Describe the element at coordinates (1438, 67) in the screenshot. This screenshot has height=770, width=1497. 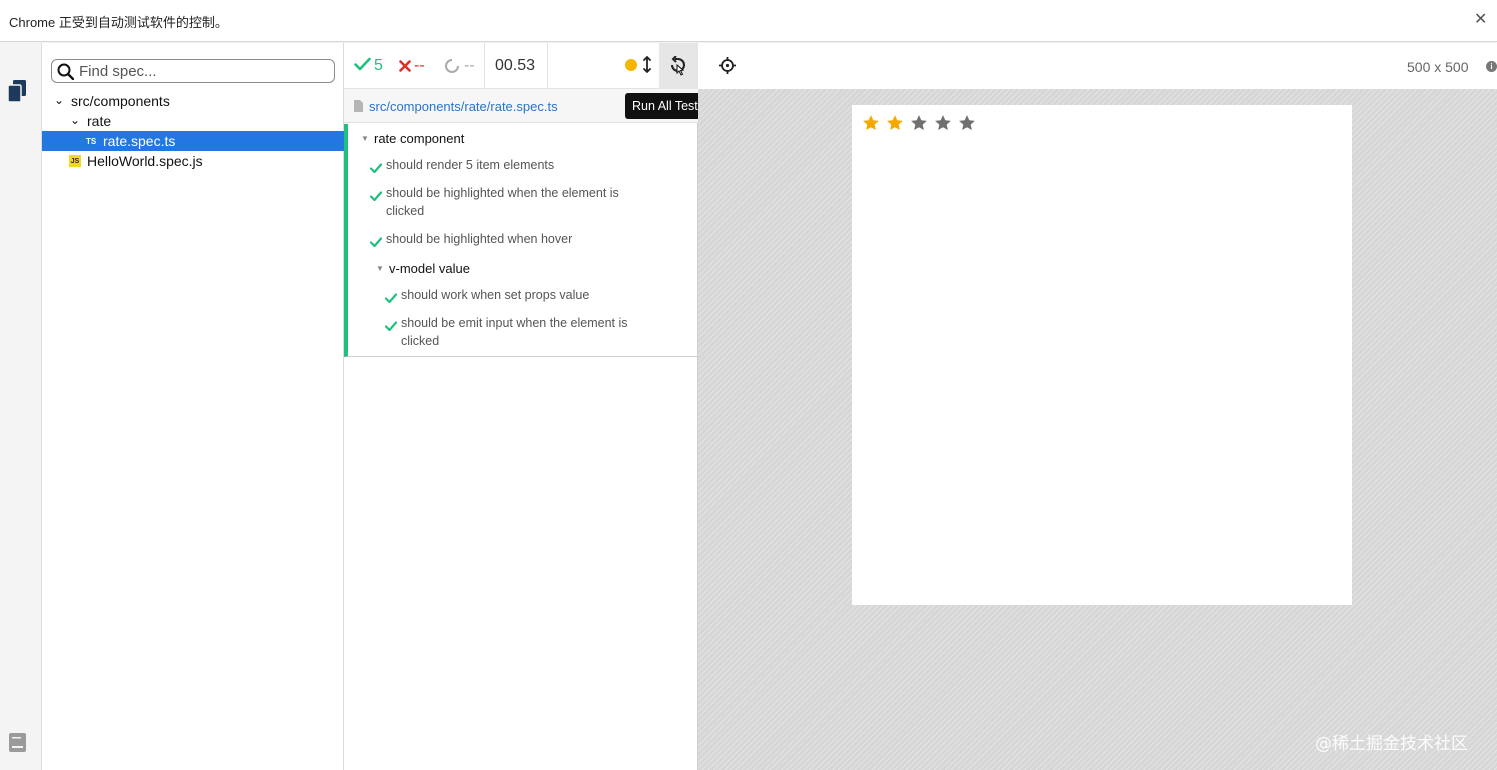
I see `viewport-size: 500 x 500` at that location.